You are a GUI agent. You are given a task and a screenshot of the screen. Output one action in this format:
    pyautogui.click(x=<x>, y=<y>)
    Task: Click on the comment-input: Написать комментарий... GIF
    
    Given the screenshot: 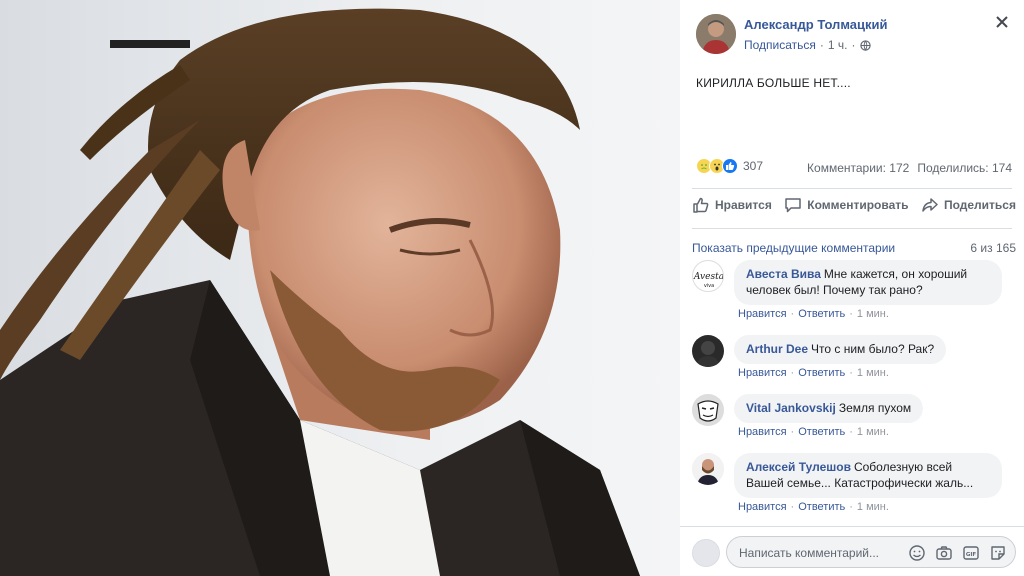 What is the action you would take?
    pyautogui.click(x=871, y=552)
    